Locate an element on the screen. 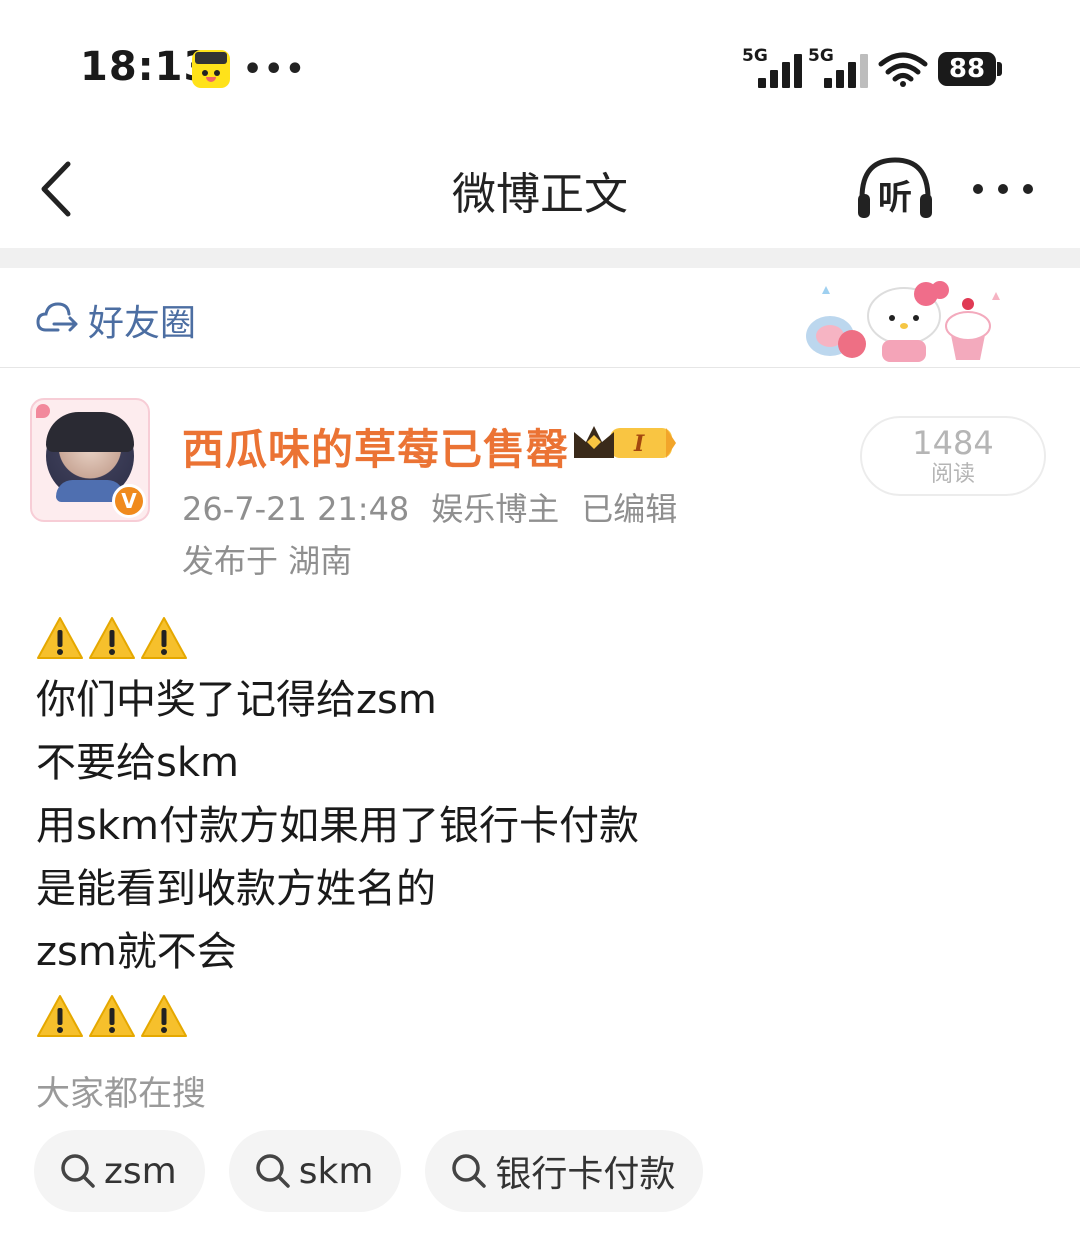  trending-search-title: 大家都在搜 is located at coordinates (121, 1094).